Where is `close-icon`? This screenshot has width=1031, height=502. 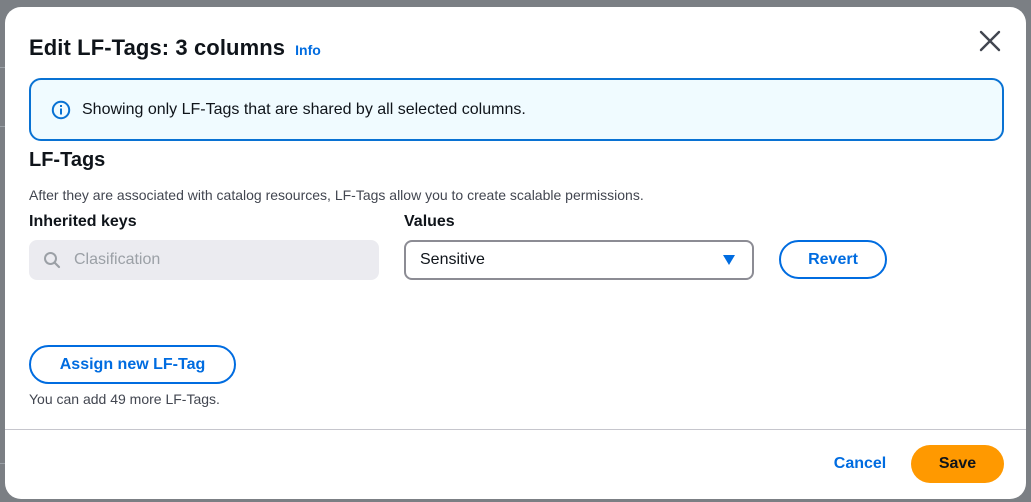 close-icon is located at coordinates (990, 41).